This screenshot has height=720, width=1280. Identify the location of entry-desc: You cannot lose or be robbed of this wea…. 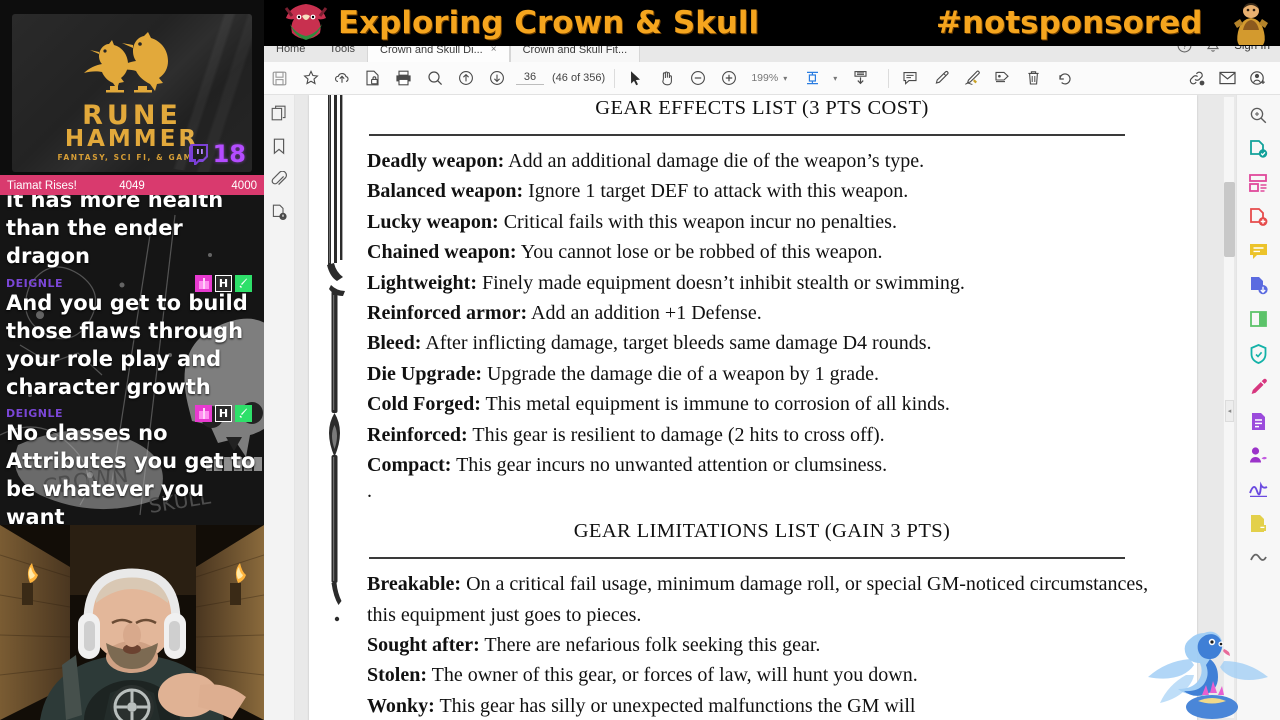
(701, 252).